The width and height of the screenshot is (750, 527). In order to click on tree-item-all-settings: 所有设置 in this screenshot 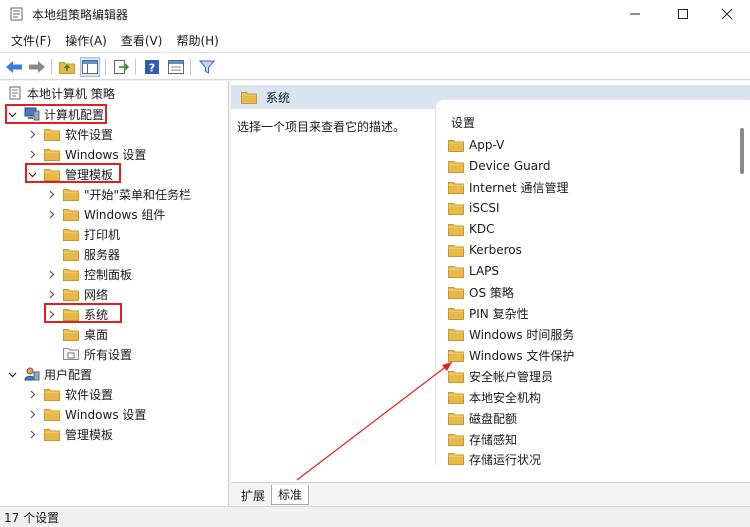, I will do `click(88, 354)`.